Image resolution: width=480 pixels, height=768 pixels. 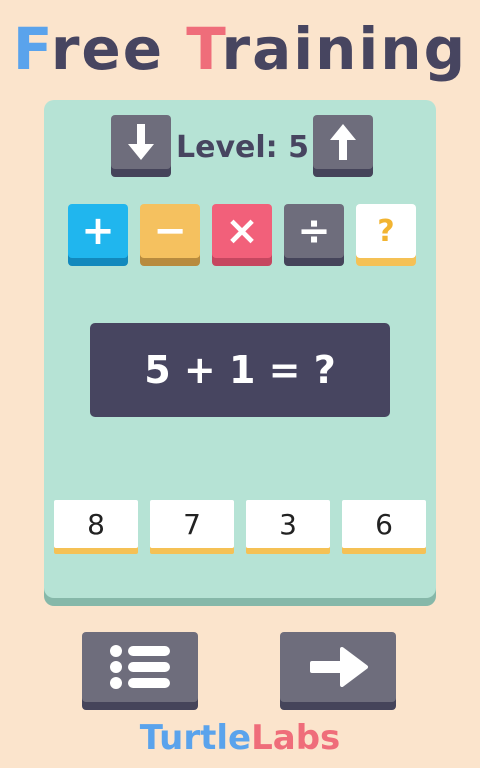 What do you see at coordinates (192, 524) in the screenshot?
I see `answer-option-2: 7` at bounding box center [192, 524].